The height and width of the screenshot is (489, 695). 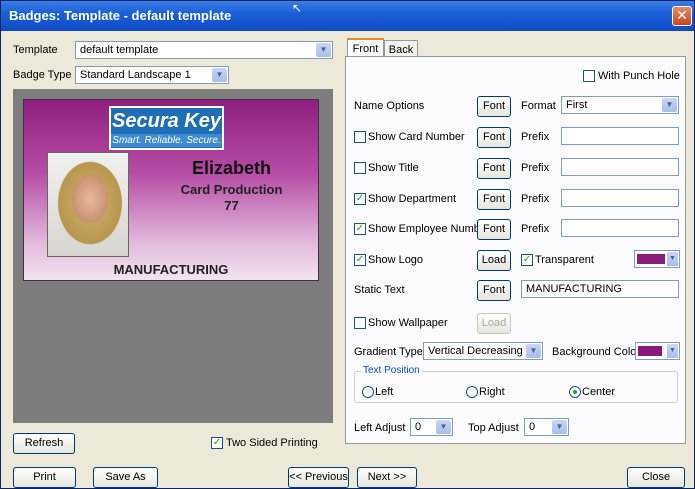 What do you see at coordinates (360, 229) in the screenshot?
I see `show-employee-number-checkbox: ✓` at bounding box center [360, 229].